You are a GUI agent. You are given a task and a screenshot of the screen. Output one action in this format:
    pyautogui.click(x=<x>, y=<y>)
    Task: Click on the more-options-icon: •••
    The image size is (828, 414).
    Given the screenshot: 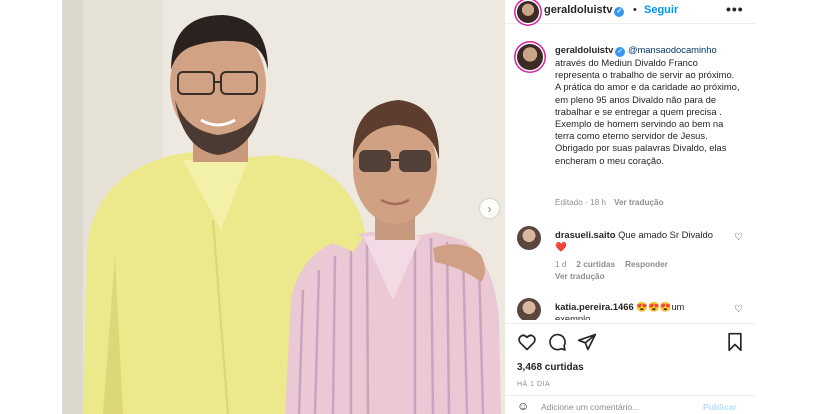 What is the action you would take?
    pyautogui.click(x=735, y=9)
    